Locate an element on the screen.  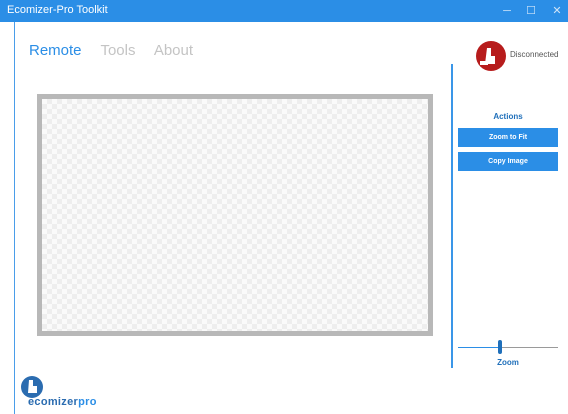
maximize-button: ☐ is located at coordinates (531, 11).